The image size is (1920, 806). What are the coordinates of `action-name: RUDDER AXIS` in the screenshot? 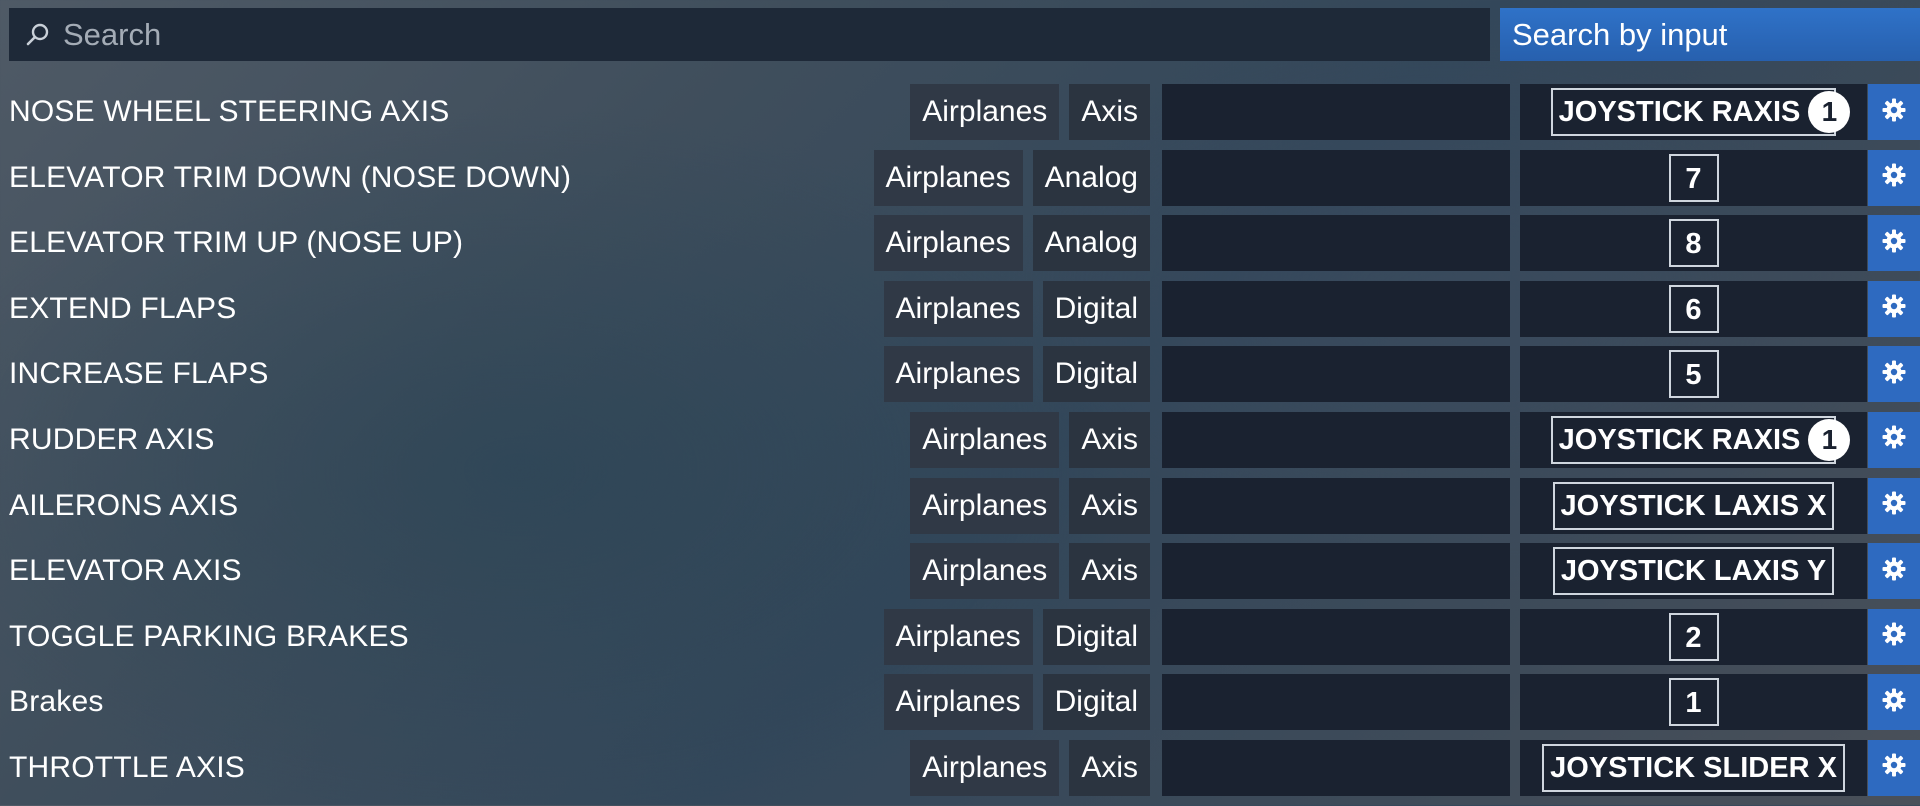 It's located at (112, 439).